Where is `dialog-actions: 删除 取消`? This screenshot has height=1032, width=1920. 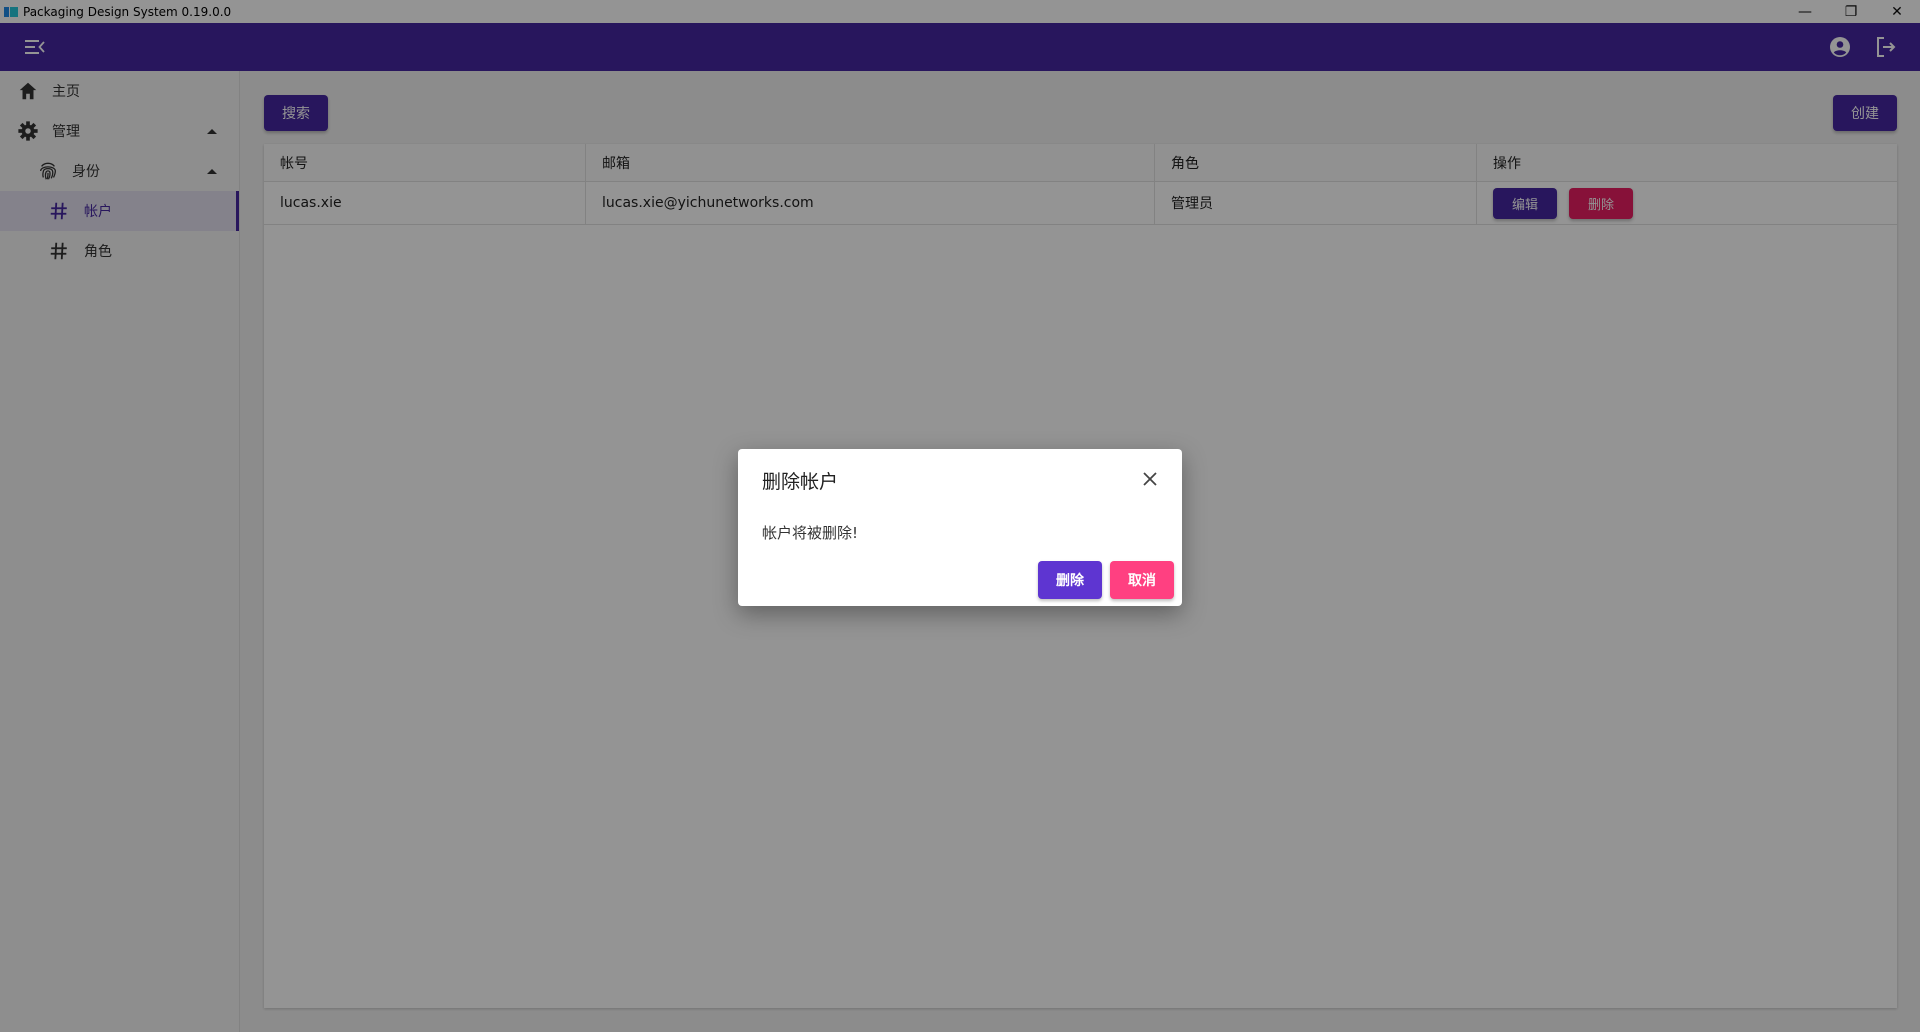
dialog-actions: 删除 取消 is located at coordinates (1106, 580).